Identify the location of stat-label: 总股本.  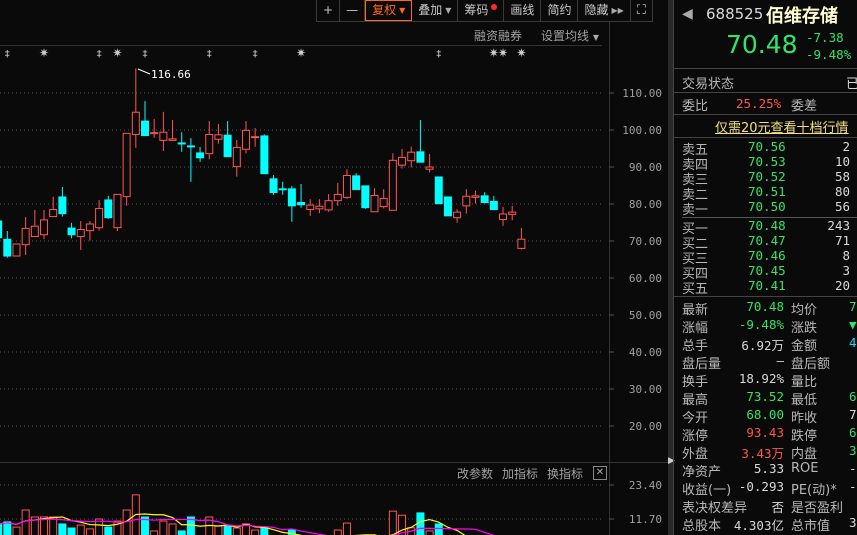
(702, 526).